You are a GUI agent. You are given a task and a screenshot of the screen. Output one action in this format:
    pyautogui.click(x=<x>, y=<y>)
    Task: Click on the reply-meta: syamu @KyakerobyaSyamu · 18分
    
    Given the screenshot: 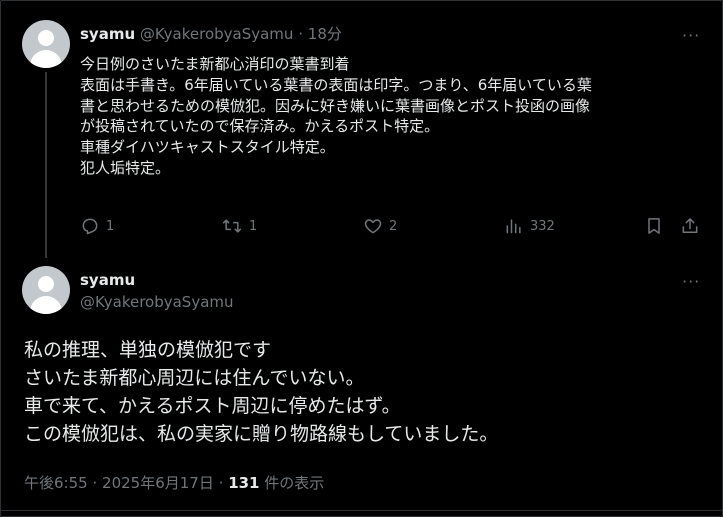 What is the action you would take?
    pyautogui.click(x=211, y=34)
    